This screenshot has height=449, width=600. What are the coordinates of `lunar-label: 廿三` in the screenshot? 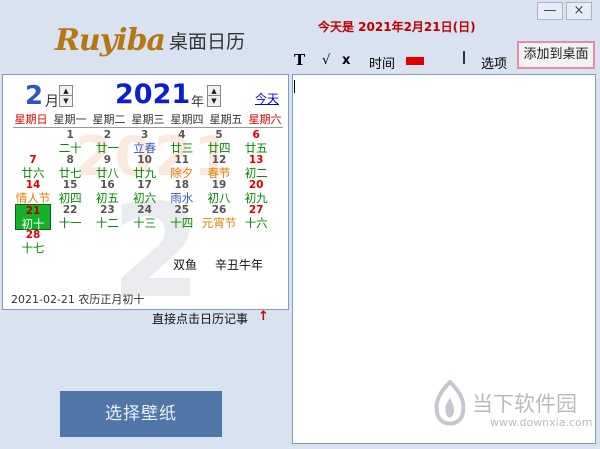 It's located at (182, 148).